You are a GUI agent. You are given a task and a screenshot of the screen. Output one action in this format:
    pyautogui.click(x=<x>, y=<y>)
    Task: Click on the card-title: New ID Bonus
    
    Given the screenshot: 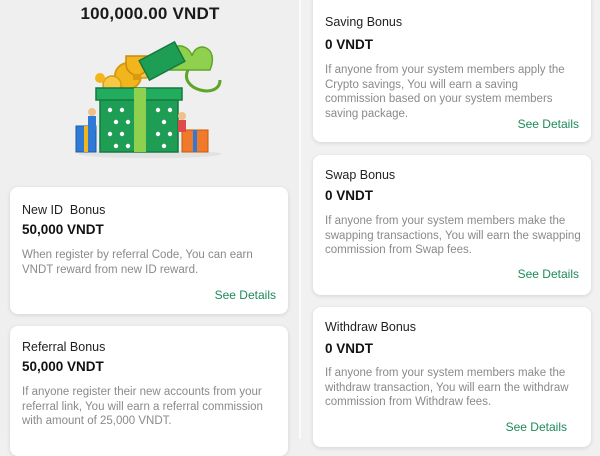 What is the action you would take?
    pyautogui.click(x=64, y=210)
    